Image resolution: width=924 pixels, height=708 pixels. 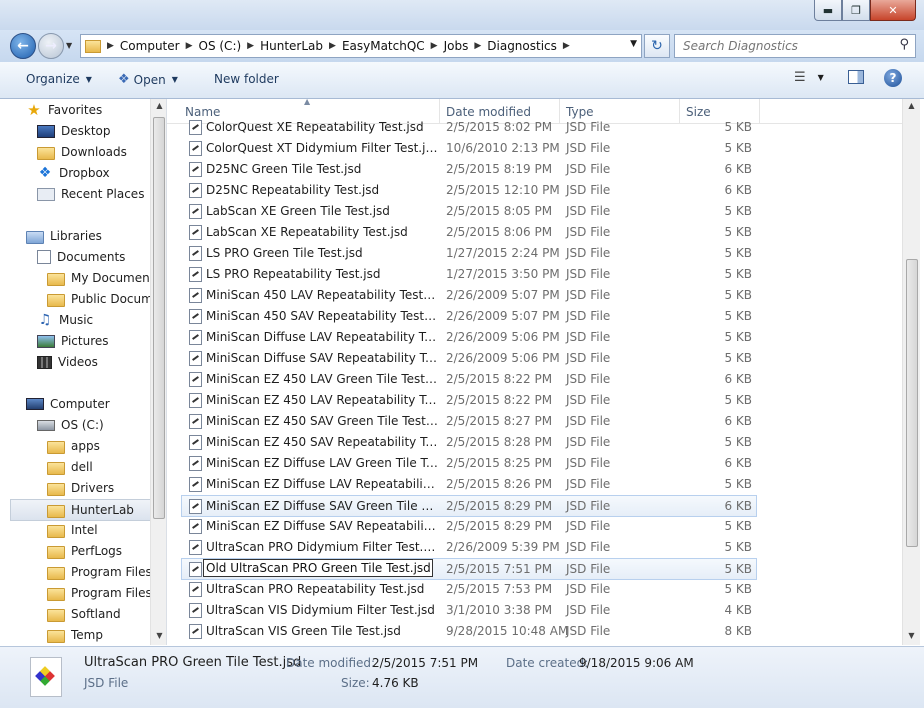 I want to click on sidebar-item-desktop: Desktop, so click(x=74, y=131).